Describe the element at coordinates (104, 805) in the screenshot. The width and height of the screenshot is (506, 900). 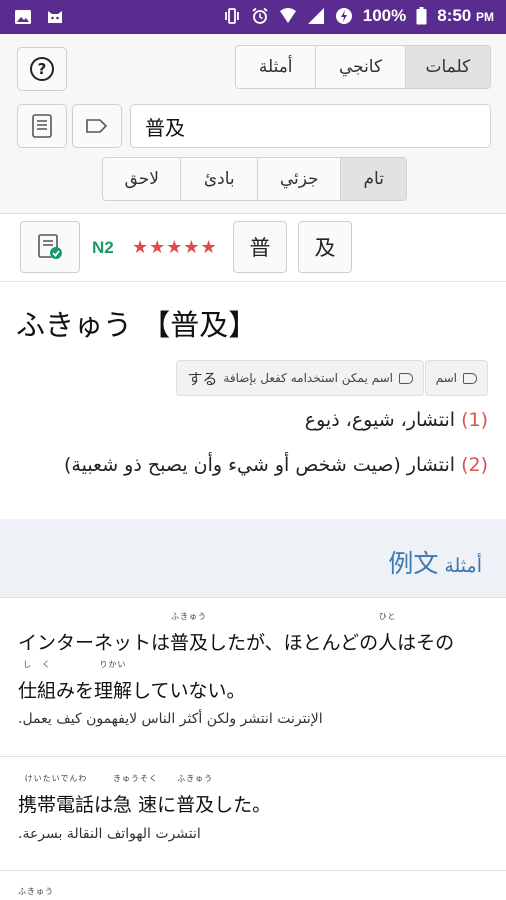
I see `sentence-text: は` at that location.